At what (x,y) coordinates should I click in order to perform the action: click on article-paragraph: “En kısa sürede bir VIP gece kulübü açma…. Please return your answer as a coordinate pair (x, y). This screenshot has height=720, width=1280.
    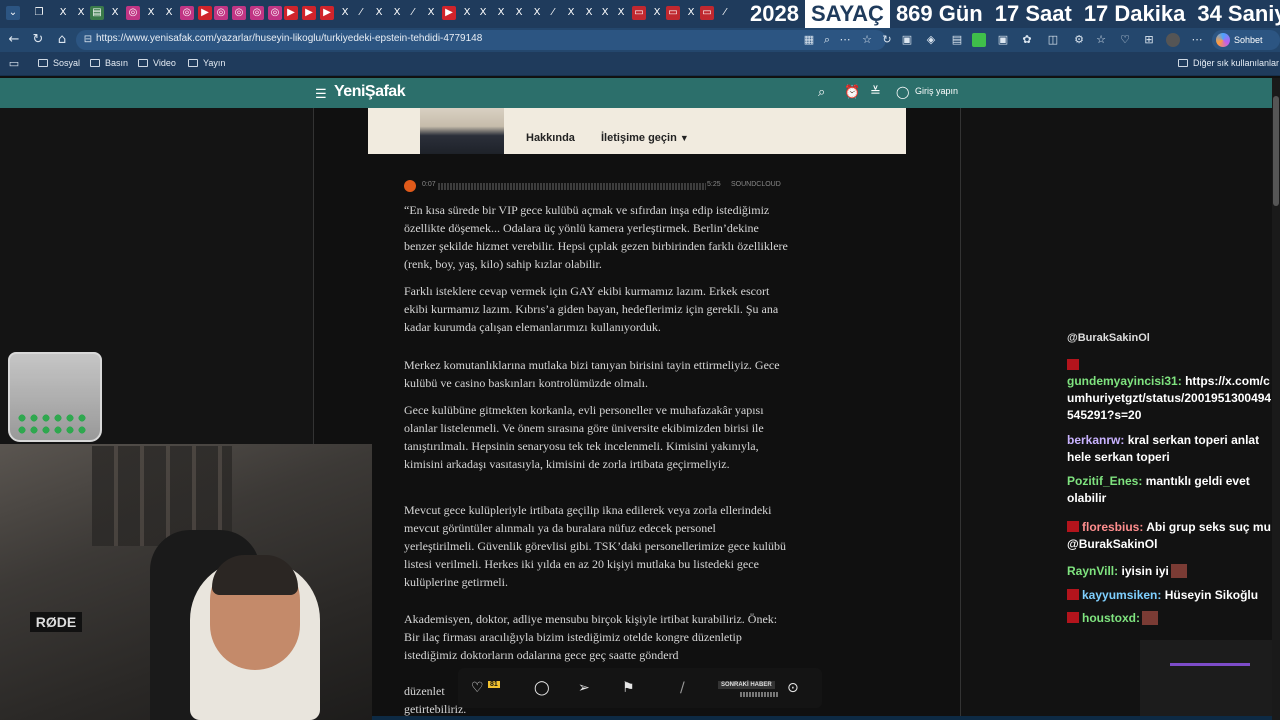
    Looking at the image, I should click on (596, 237).